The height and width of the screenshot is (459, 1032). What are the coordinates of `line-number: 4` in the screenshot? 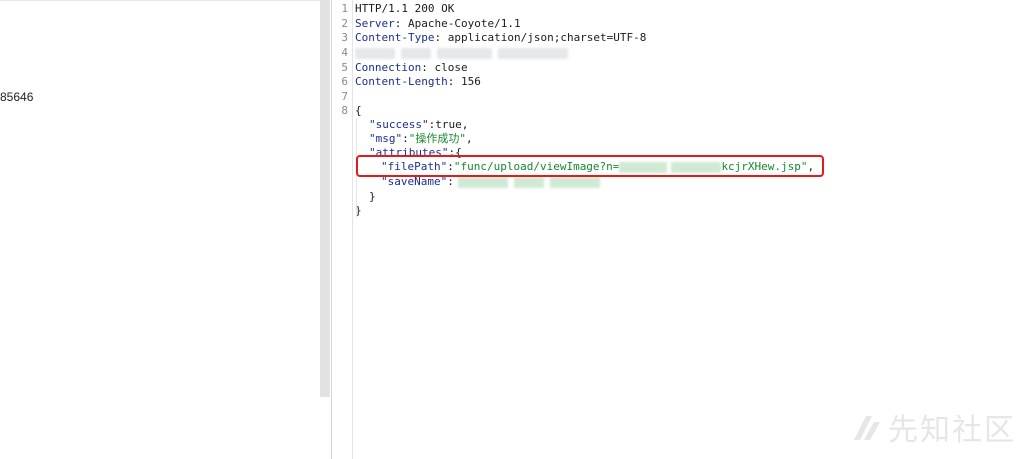 It's located at (344, 52).